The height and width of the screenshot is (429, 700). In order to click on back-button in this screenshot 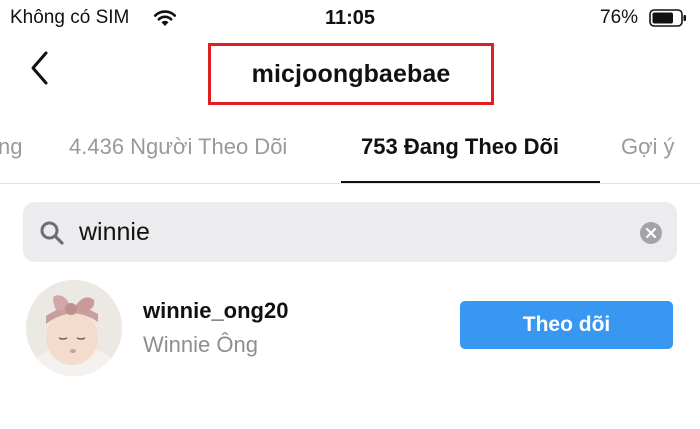, I will do `click(39, 70)`.